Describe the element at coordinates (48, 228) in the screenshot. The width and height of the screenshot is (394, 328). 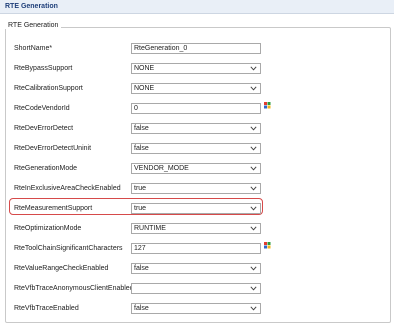
I see `field-label: RteOptimizationMode` at that location.